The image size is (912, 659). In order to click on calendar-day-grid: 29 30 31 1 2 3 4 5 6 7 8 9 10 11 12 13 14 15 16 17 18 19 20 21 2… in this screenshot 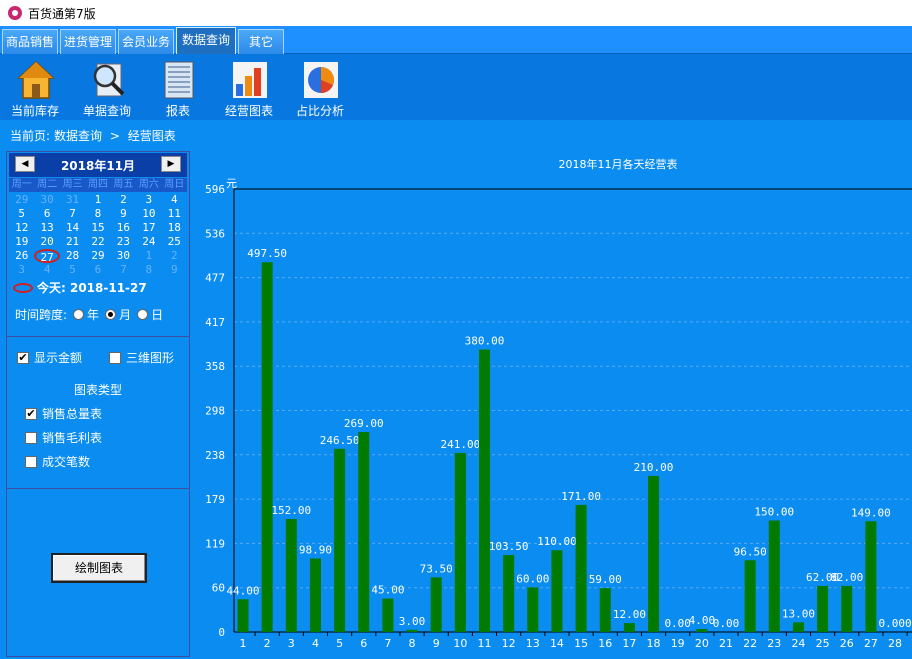, I will do `click(98, 235)`.